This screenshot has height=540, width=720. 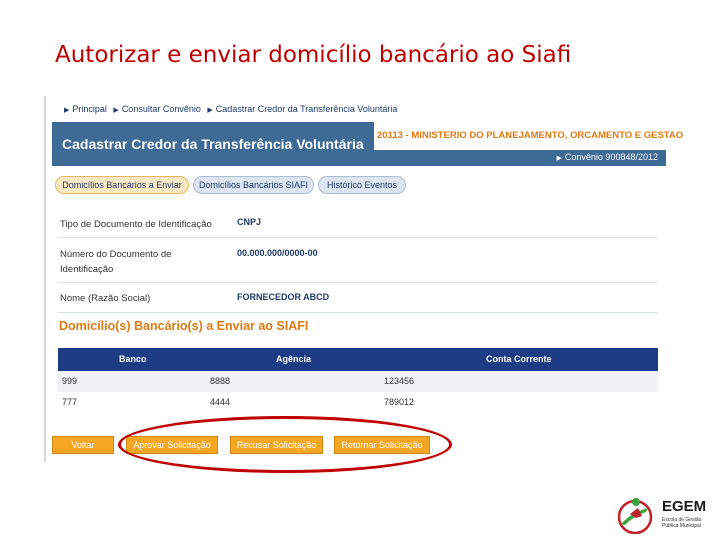 What do you see at coordinates (359, 158) in the screenshot?
I see `header-strip: ▶ Convênio 900848/2012` at bounding box center [359, 158].